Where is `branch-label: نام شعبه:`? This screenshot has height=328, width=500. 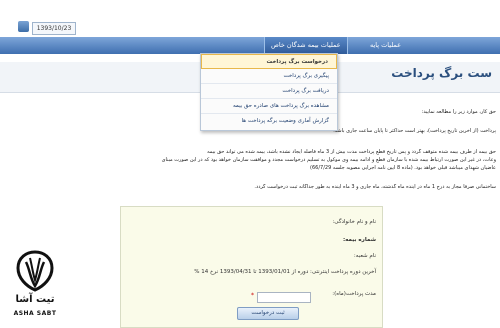
branch-label: نام شعبه: is located at coordinates (364, 256).